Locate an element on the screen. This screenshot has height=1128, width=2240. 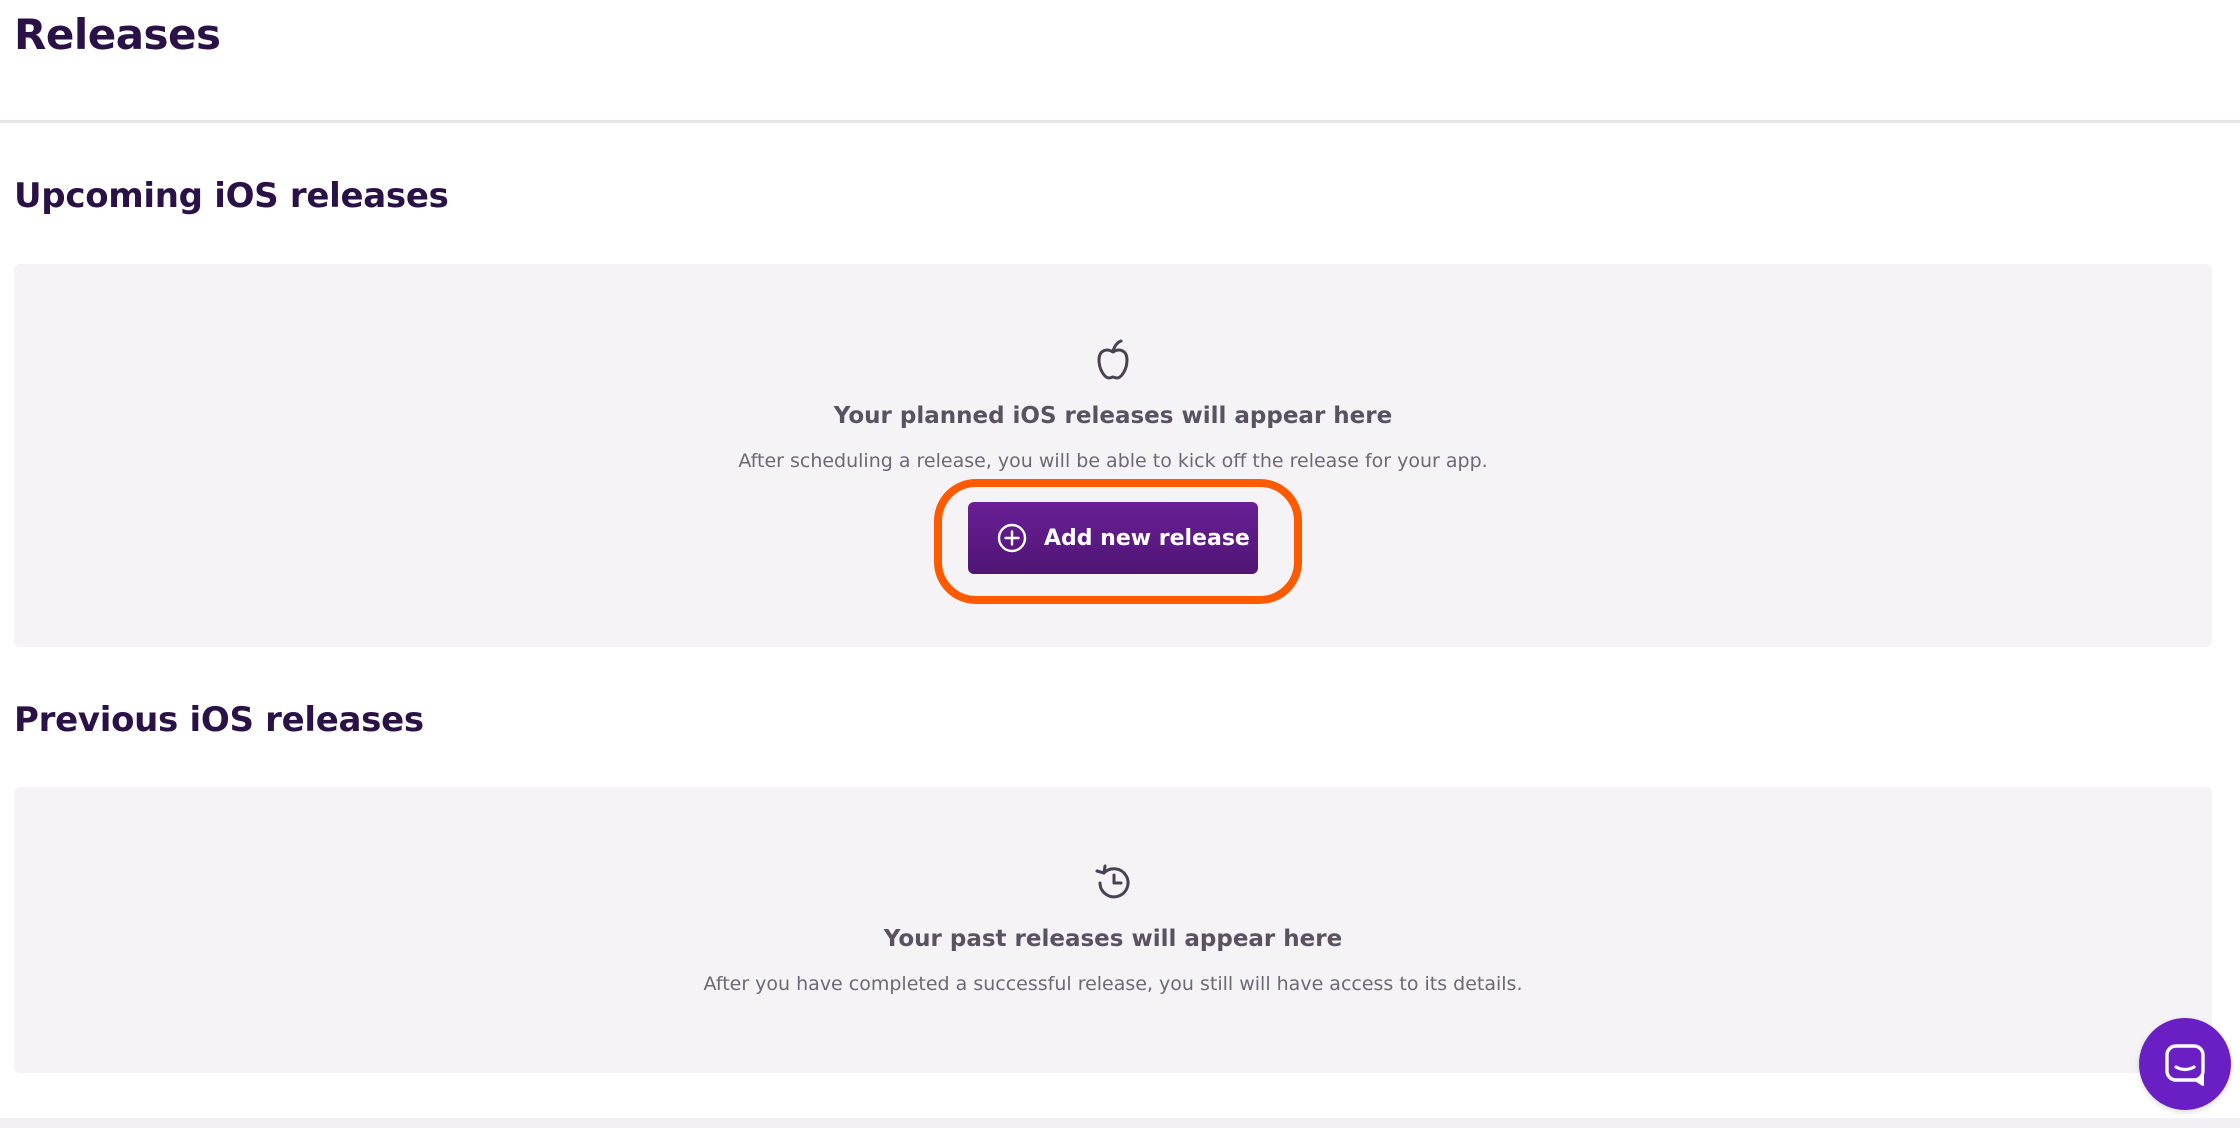
previous-empty-title: Your past releases will appear here is located at coordinates (1113, 939).